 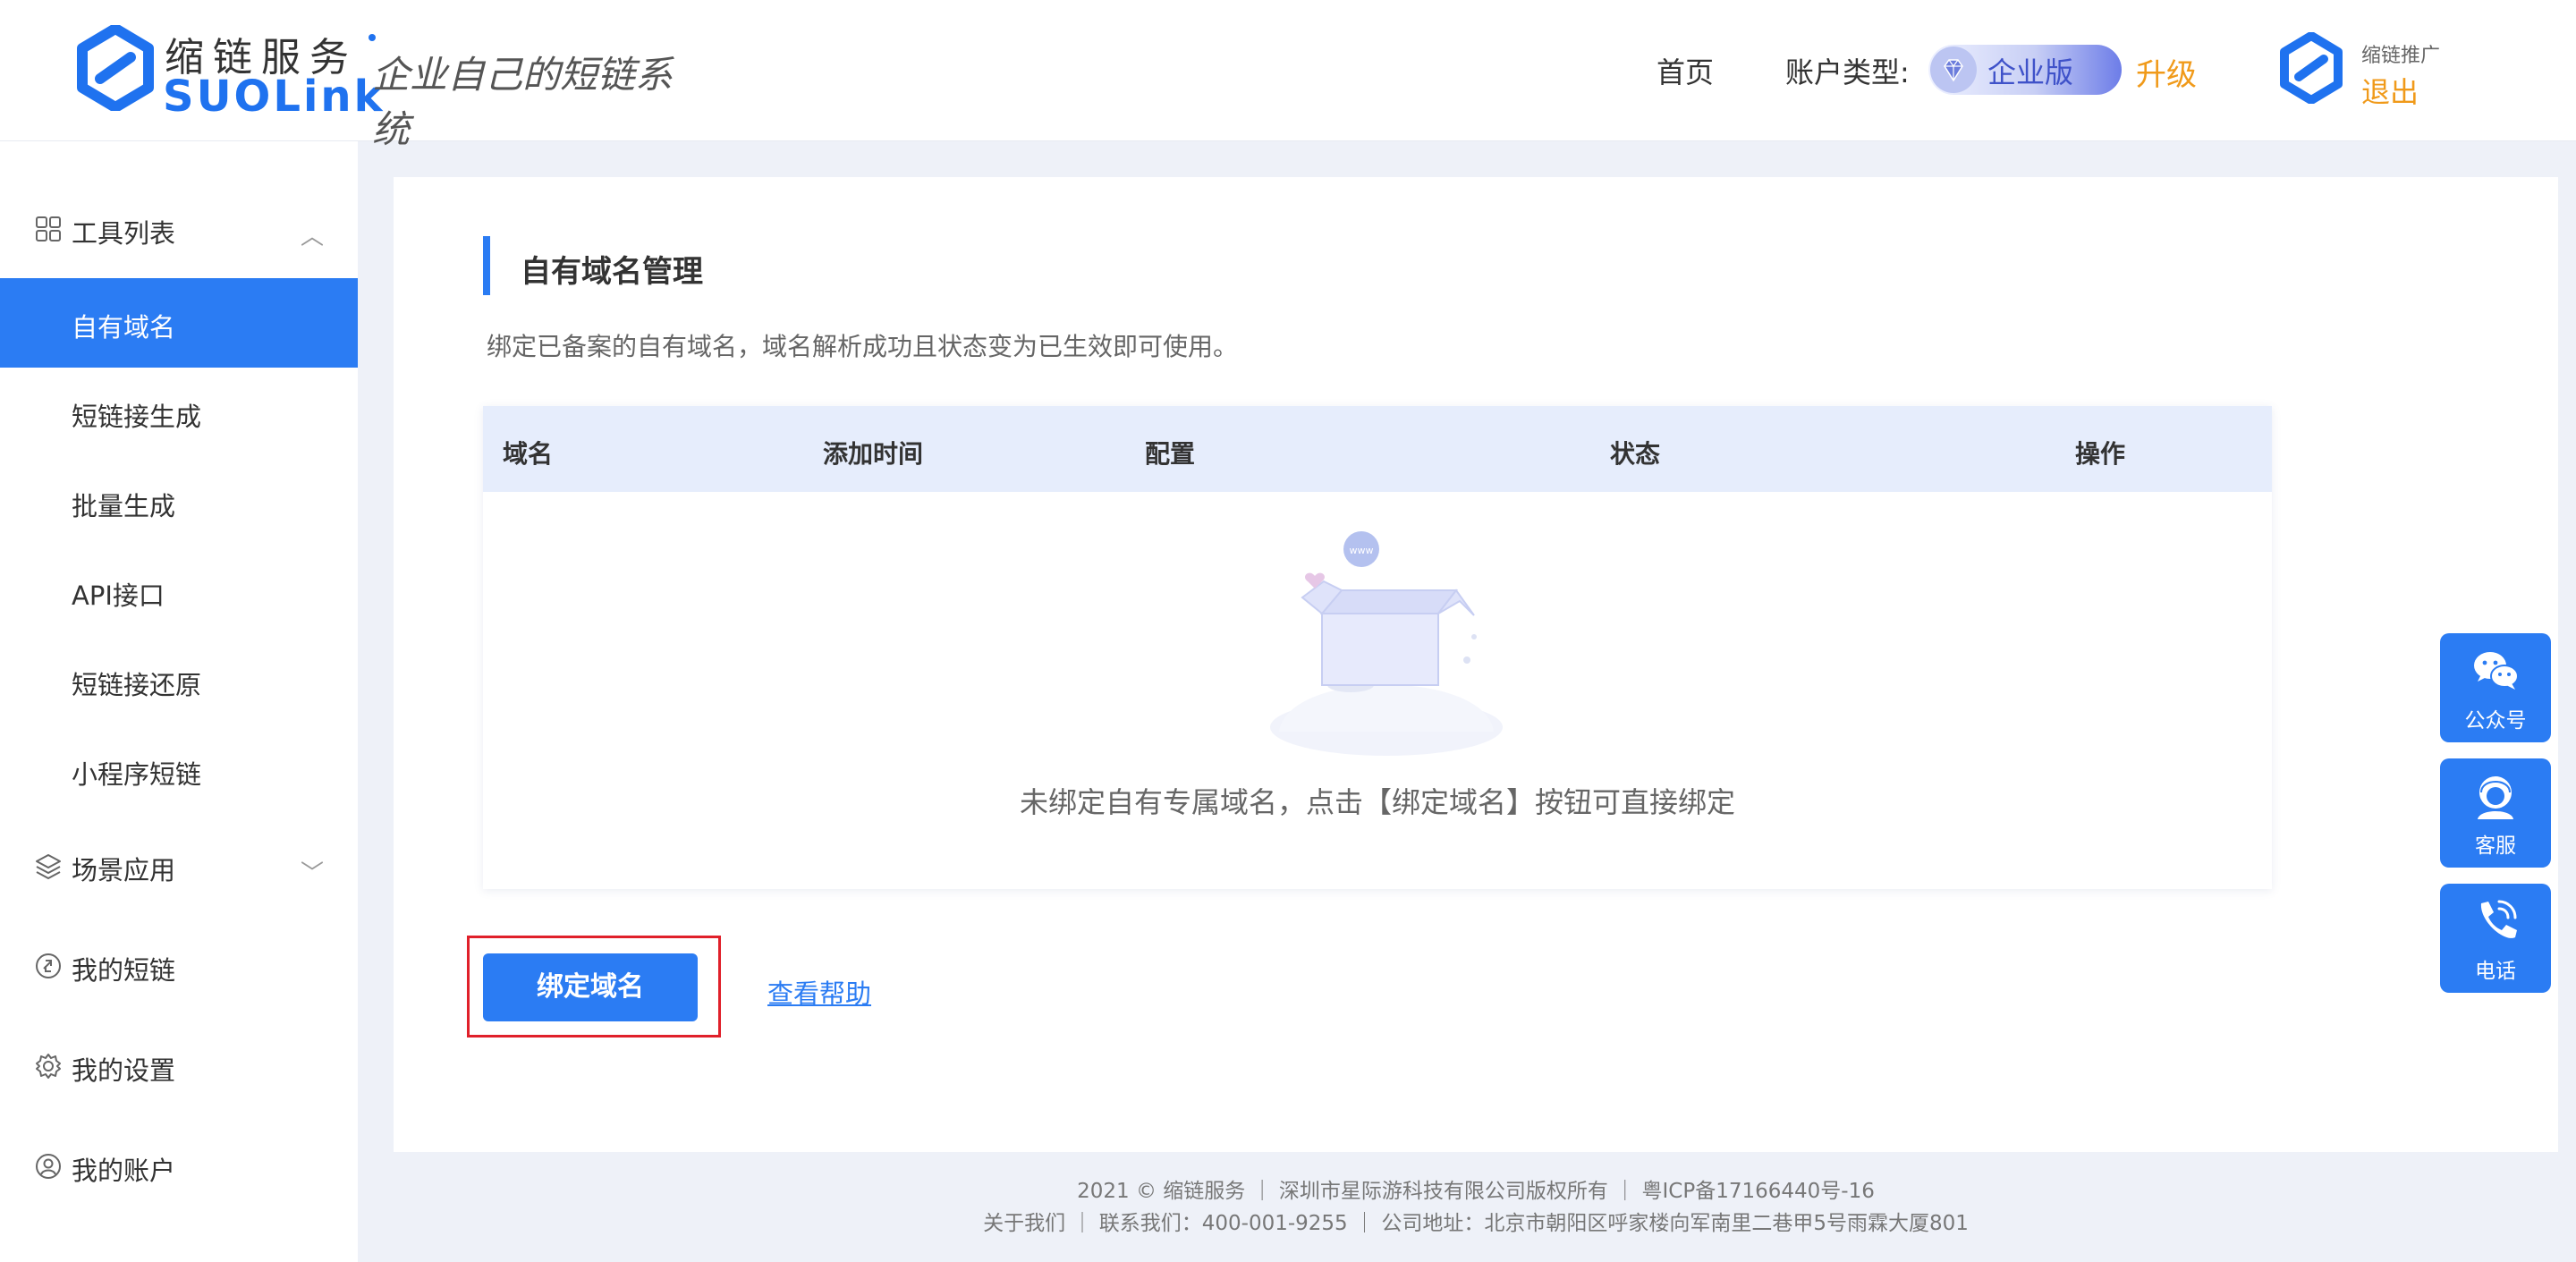 I want to click on upgrade-link: 升级, so click(x=2166, y=72).